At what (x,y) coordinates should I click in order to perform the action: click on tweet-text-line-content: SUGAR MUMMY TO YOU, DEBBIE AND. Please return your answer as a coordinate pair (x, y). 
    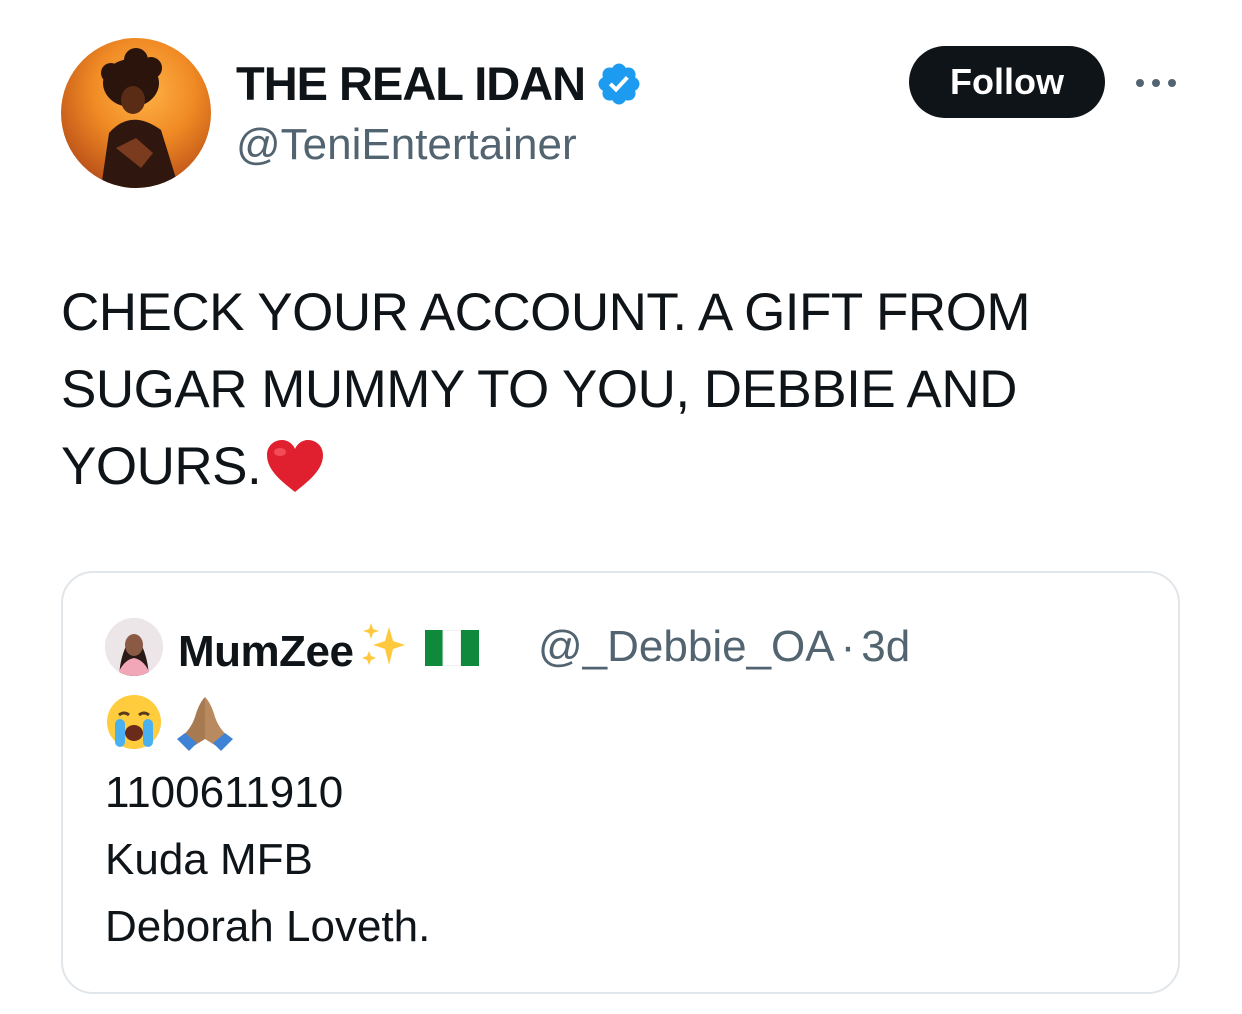
    Looking at the image, I should click on (539, 389).